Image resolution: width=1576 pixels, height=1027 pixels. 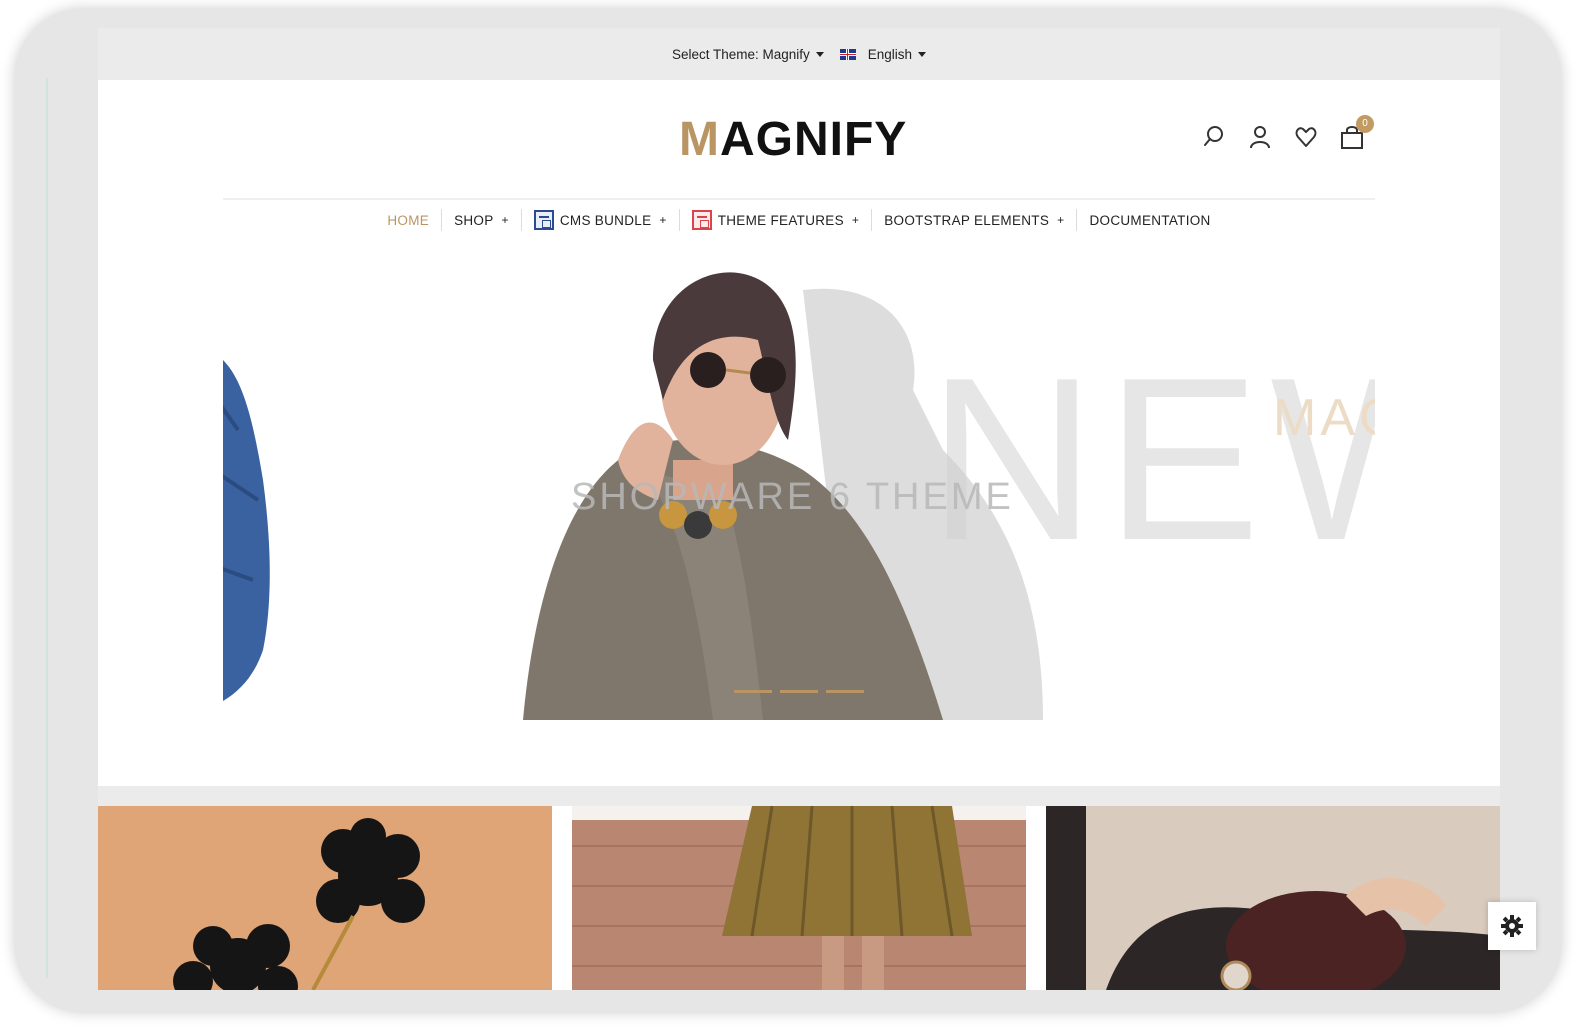 I want to click on nav-item-label: THEME FEATURES, so click(x=780, y=220).